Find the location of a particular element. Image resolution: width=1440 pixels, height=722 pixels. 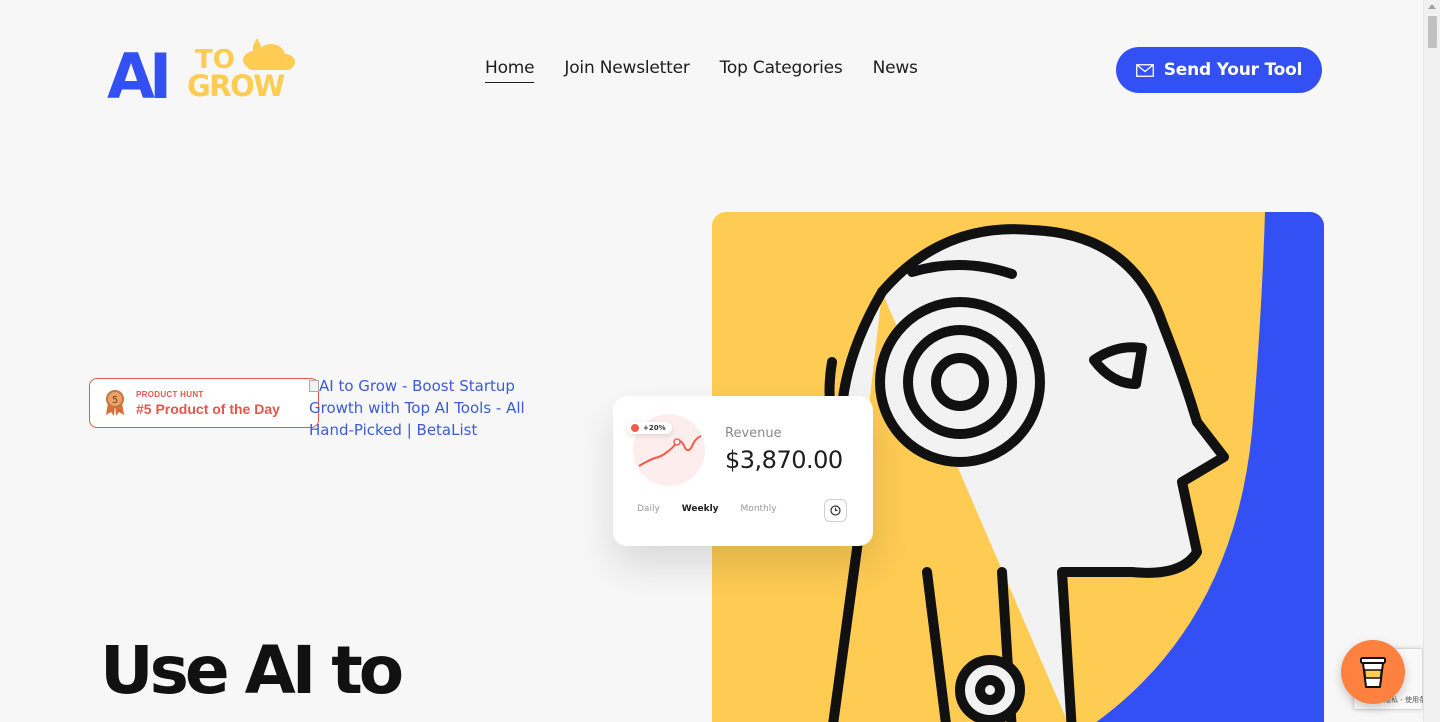

send-your-tool-label: Send Your Tool is located at coordinates (1233, 70).